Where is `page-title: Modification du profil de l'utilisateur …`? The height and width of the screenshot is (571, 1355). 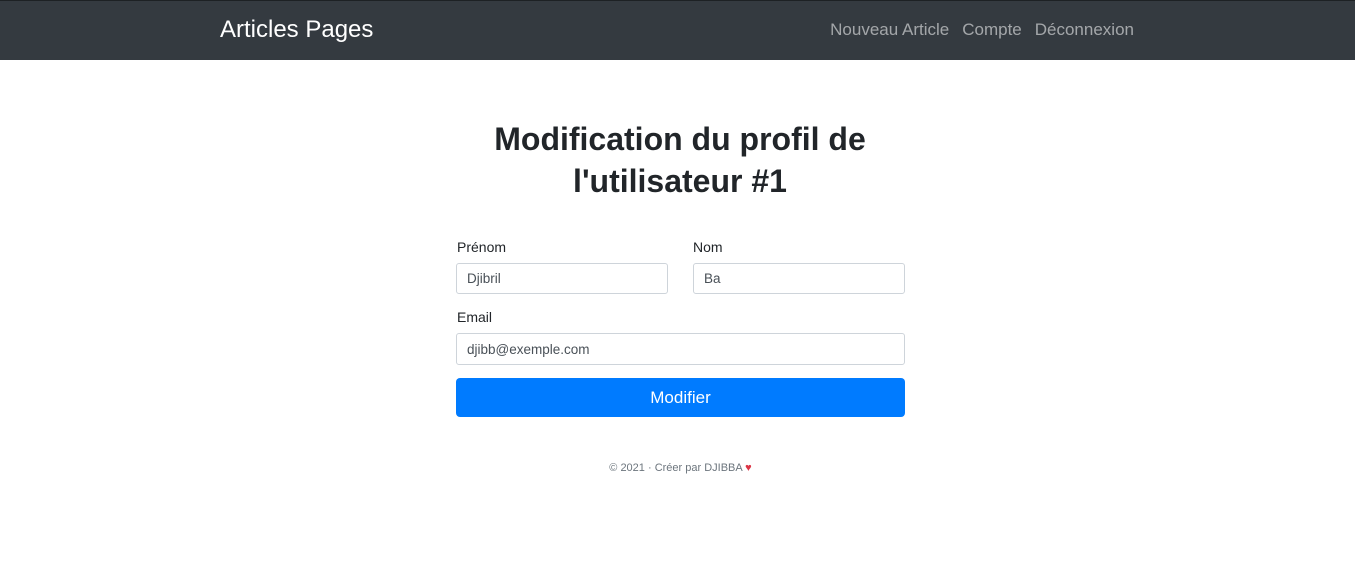
page-title: Modification du profil de l'utilisateur … is located at coordinates (680, 160).